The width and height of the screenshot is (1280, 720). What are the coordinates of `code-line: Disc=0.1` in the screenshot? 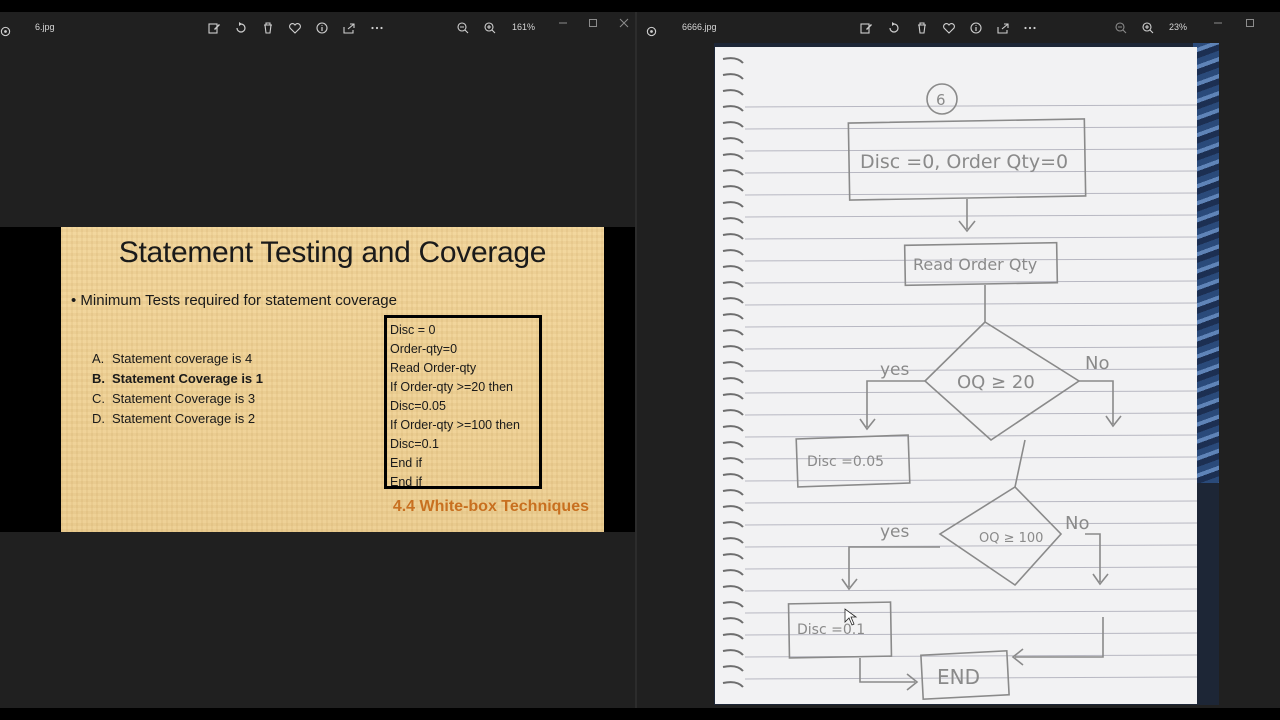 It's located at (414, 444).